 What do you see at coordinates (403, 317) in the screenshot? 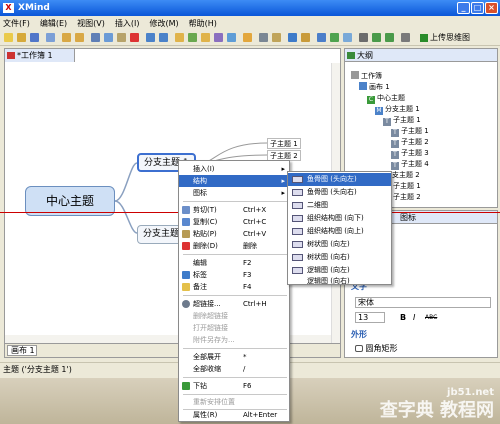
I see `bold-button: B` at bounding box center [403, 317].